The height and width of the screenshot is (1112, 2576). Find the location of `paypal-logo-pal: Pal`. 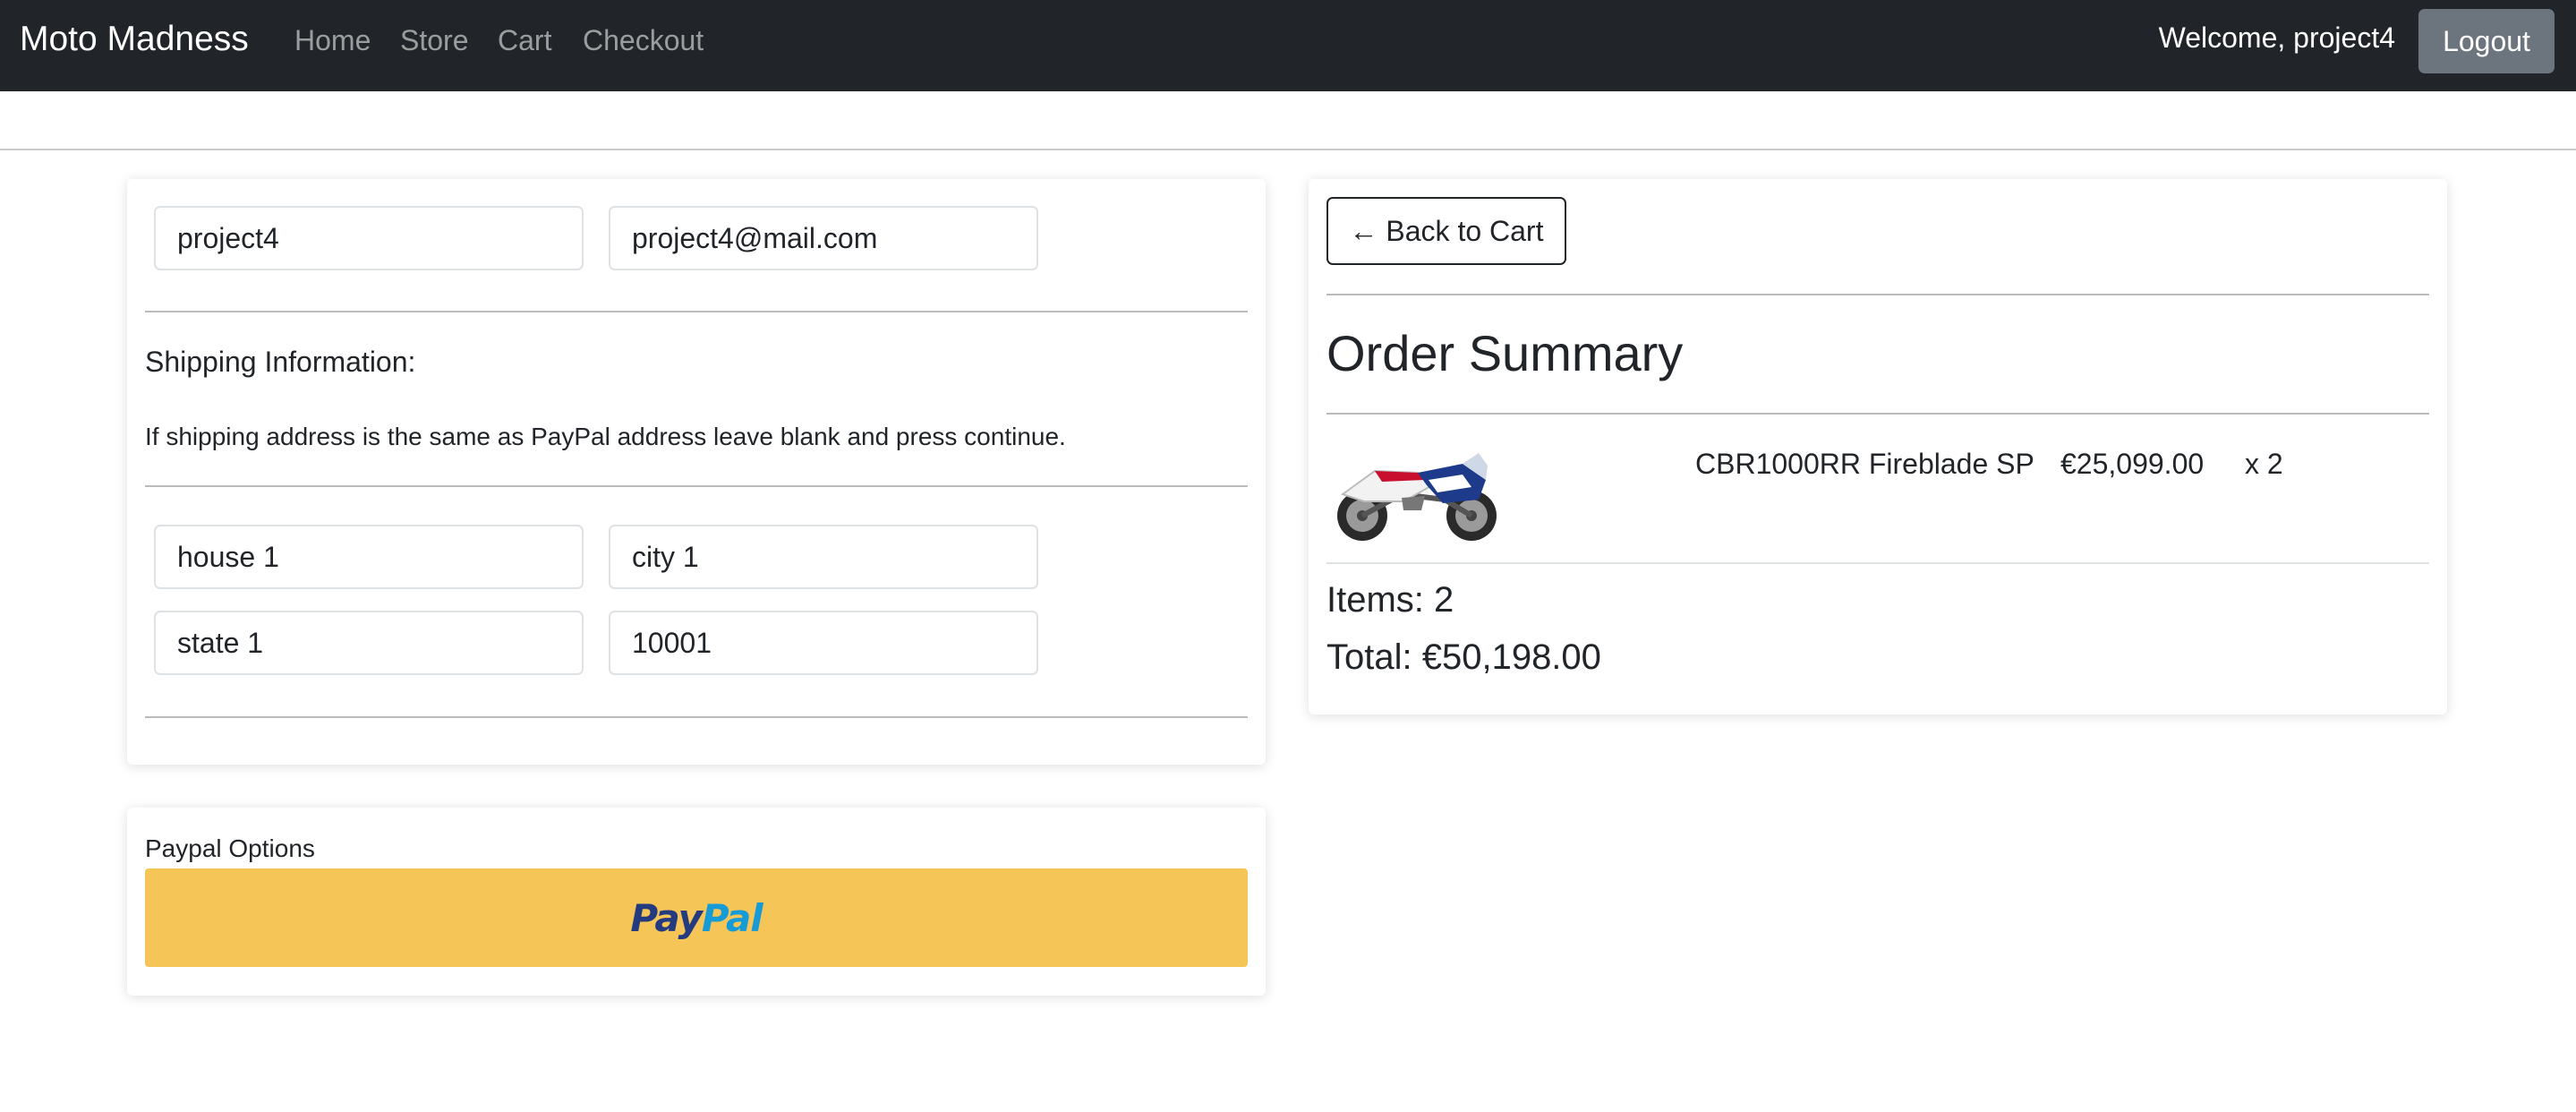

paypal-logo-pal: Pal is located at coordinates (732, 917).